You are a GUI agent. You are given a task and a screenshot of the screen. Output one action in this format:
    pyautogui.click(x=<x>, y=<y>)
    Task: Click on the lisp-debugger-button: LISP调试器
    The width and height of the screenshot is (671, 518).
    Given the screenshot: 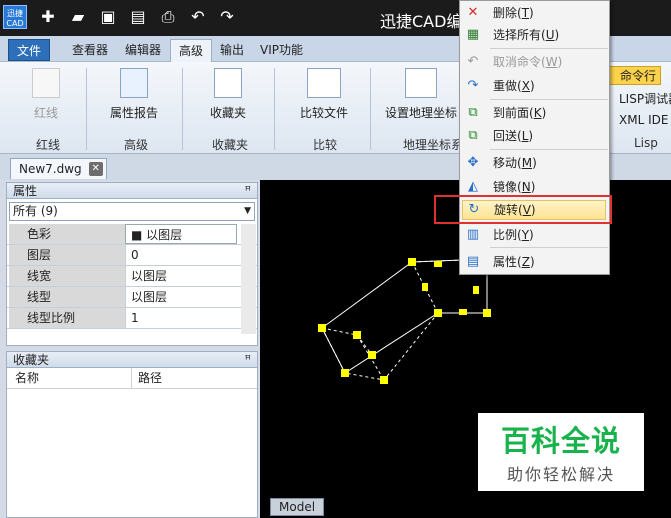 What is the action you would take?
    pyautogui.click(x=638, y=98)
    